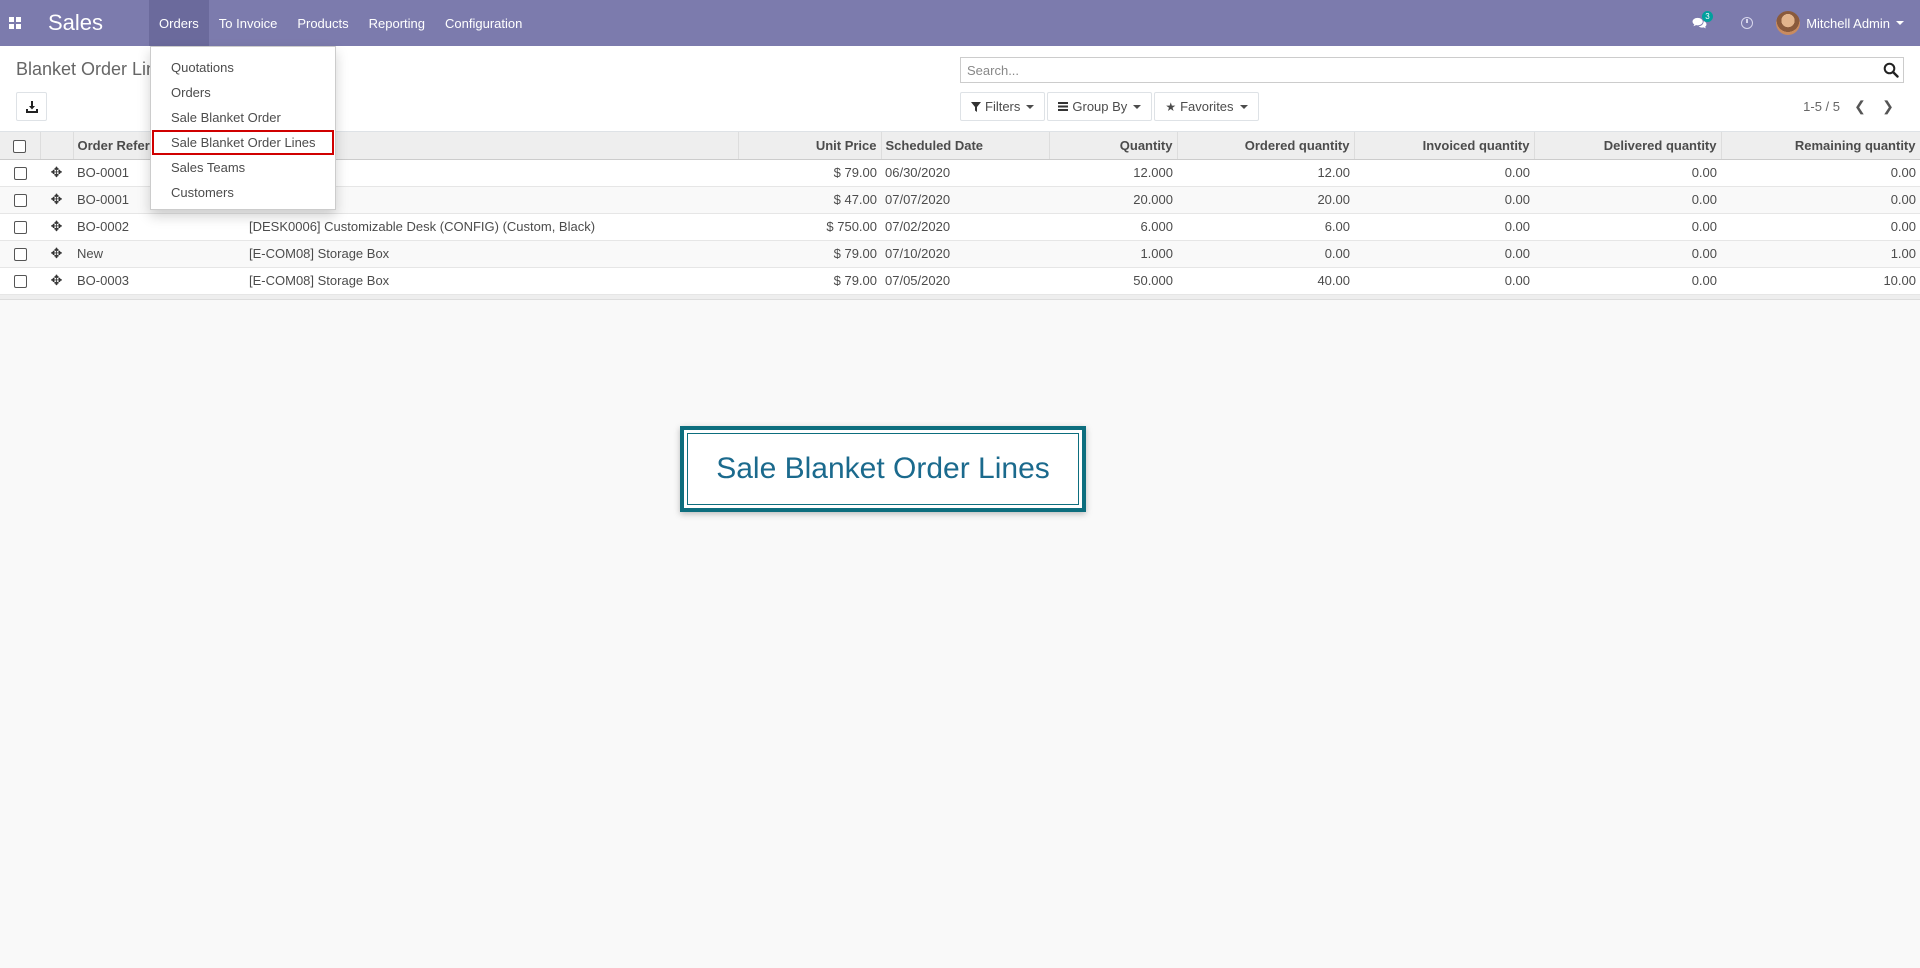 The width and height of the screenshot is (1920, 968). Describe the element at coordinates (159, 281) in the screenshot. I see `cell-order-reference: BO-0003` at that location.